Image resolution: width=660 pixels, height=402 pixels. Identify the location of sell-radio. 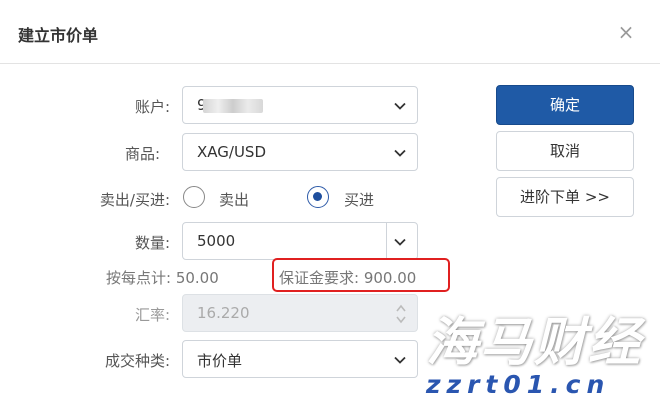
(194, 197).